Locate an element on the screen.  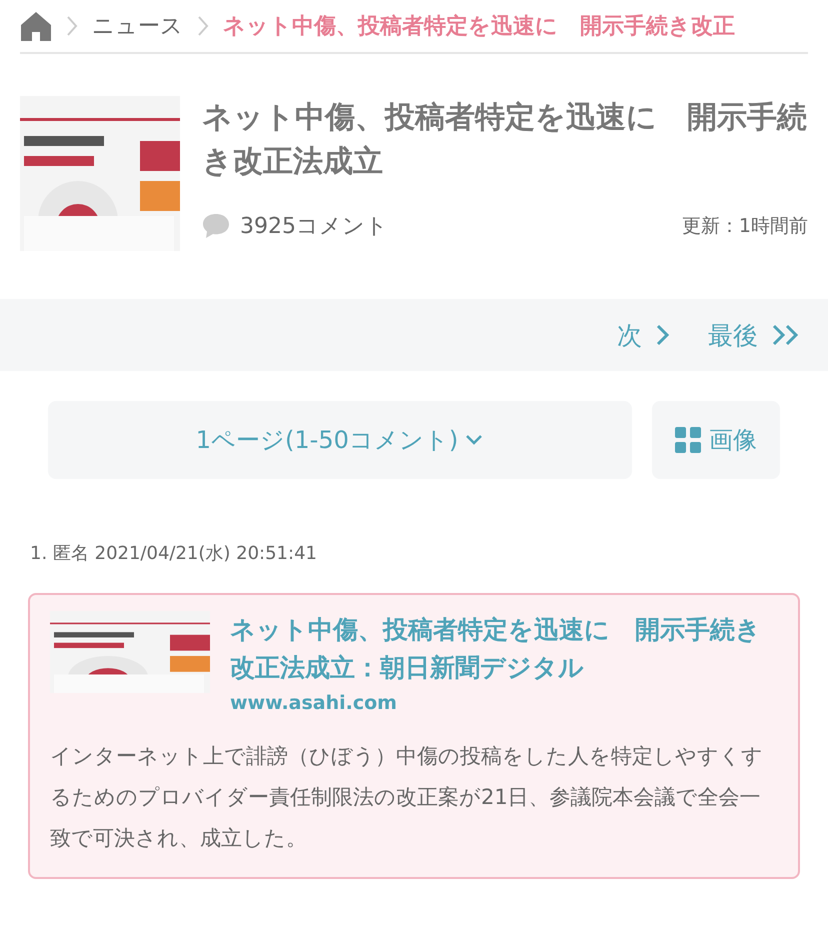
pager-link: 次 is located at coordinates (644, 335).